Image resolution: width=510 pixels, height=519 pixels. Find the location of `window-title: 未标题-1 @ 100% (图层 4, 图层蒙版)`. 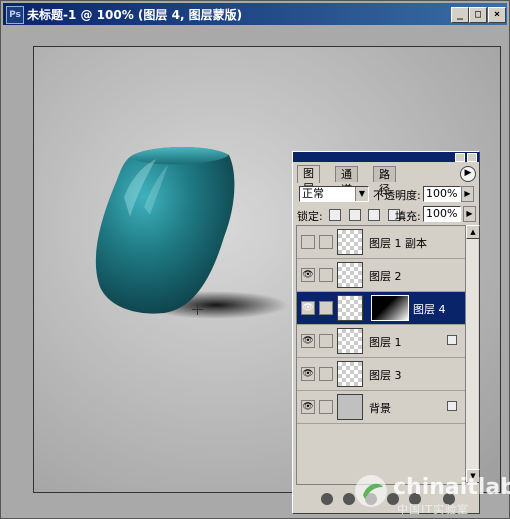

window-title: 未标题-1 @ 100% (图层 4, 图层蒙版) is located at coordinates (135, 15).